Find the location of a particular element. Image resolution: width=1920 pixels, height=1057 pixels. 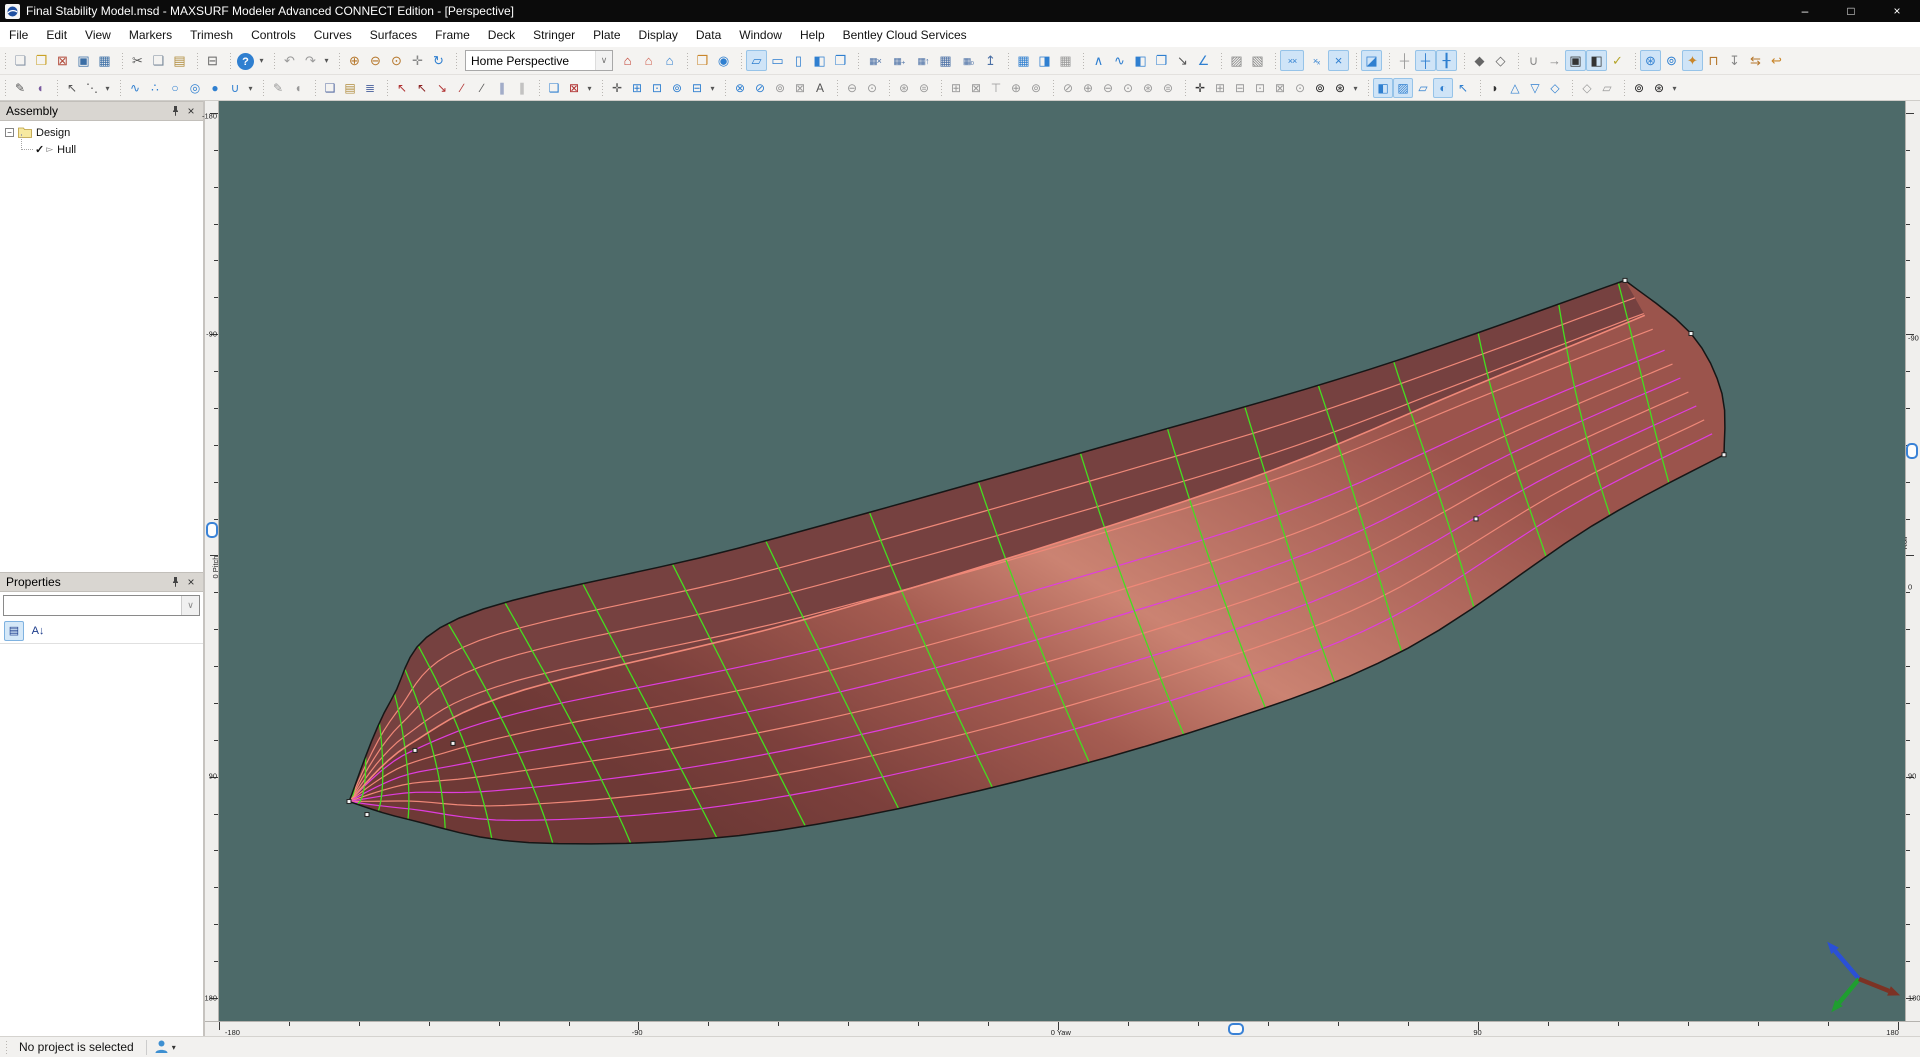

yaw-ruler: -180 -90 0 Yaw 90 180 is located at coordinates (1062, 1029).